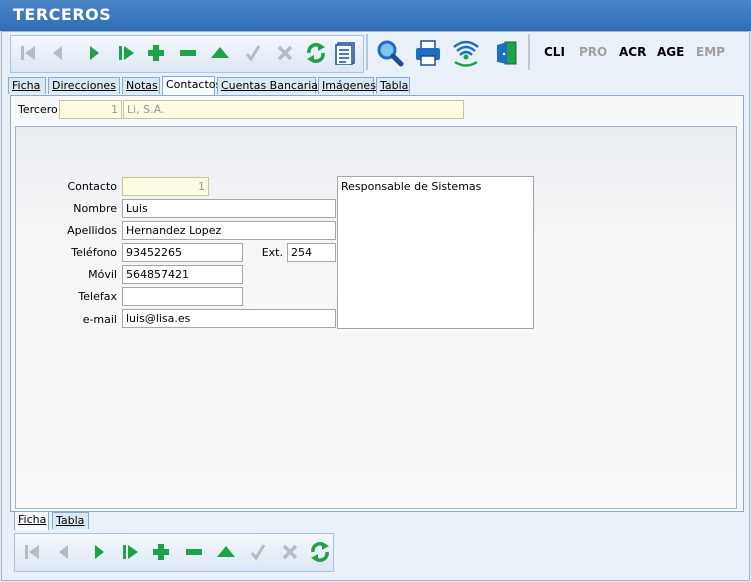  I want to click on tab-contactos: Contactos, so click(191, 85).